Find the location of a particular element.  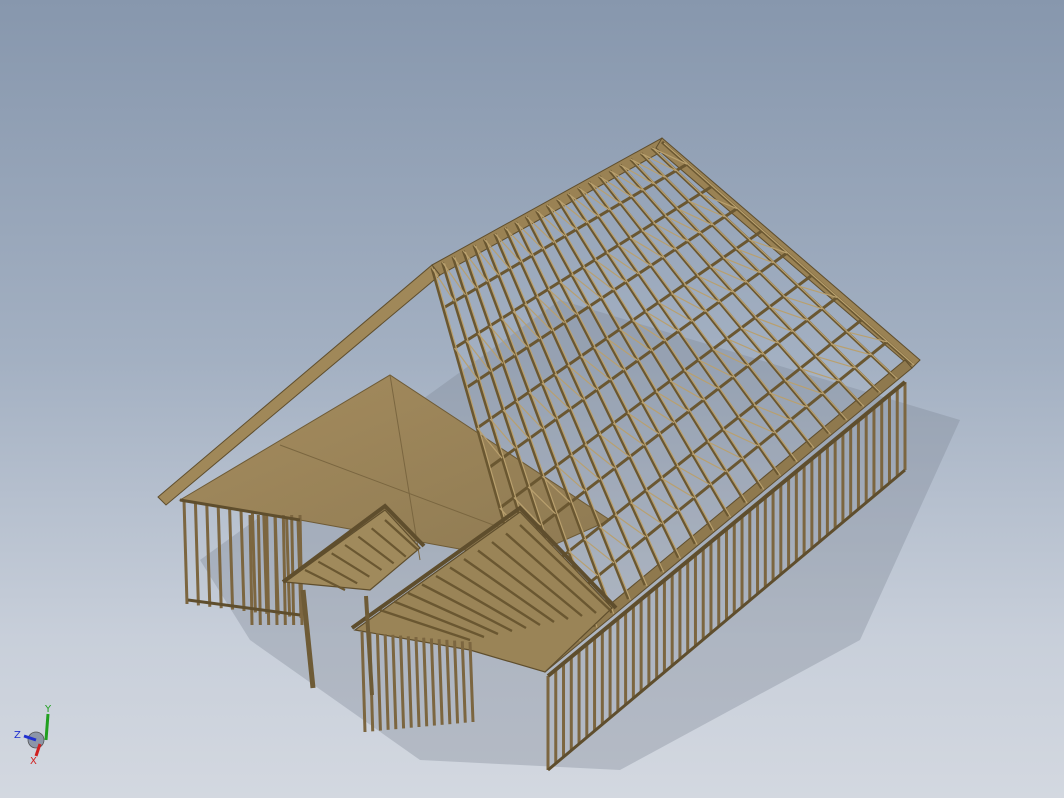

triad-z-label: Z is located at coordinates (17, 735).